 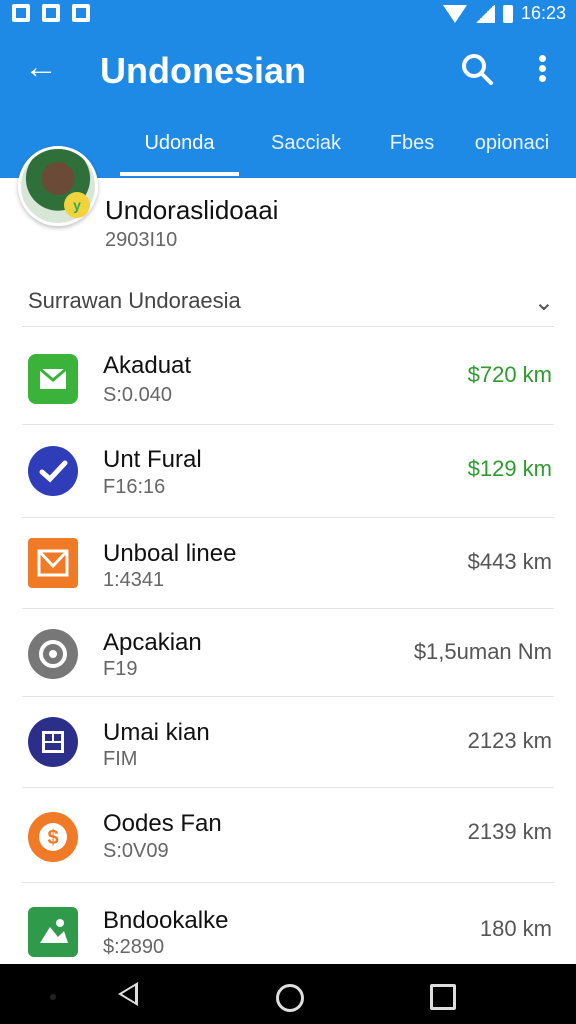 I want to click on tab-sacciak: Sacciak, so click(x=306, y=143).